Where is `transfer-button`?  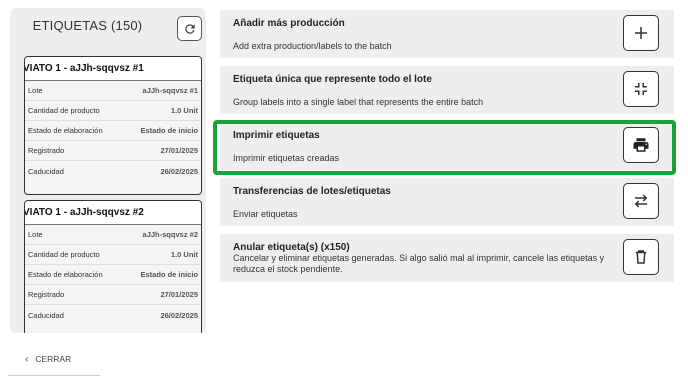 transfer-button is located at coordinates (641, 201).